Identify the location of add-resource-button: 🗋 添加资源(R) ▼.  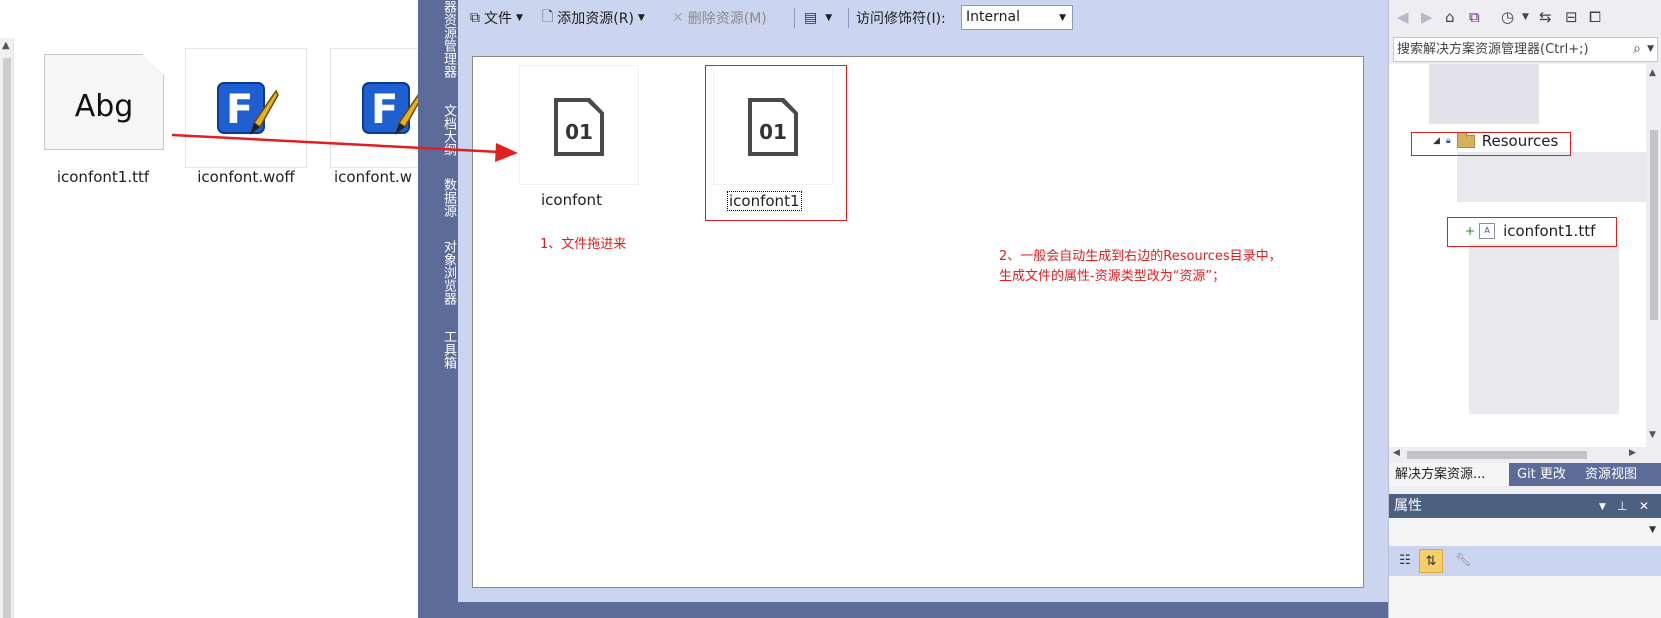
(593, 18).